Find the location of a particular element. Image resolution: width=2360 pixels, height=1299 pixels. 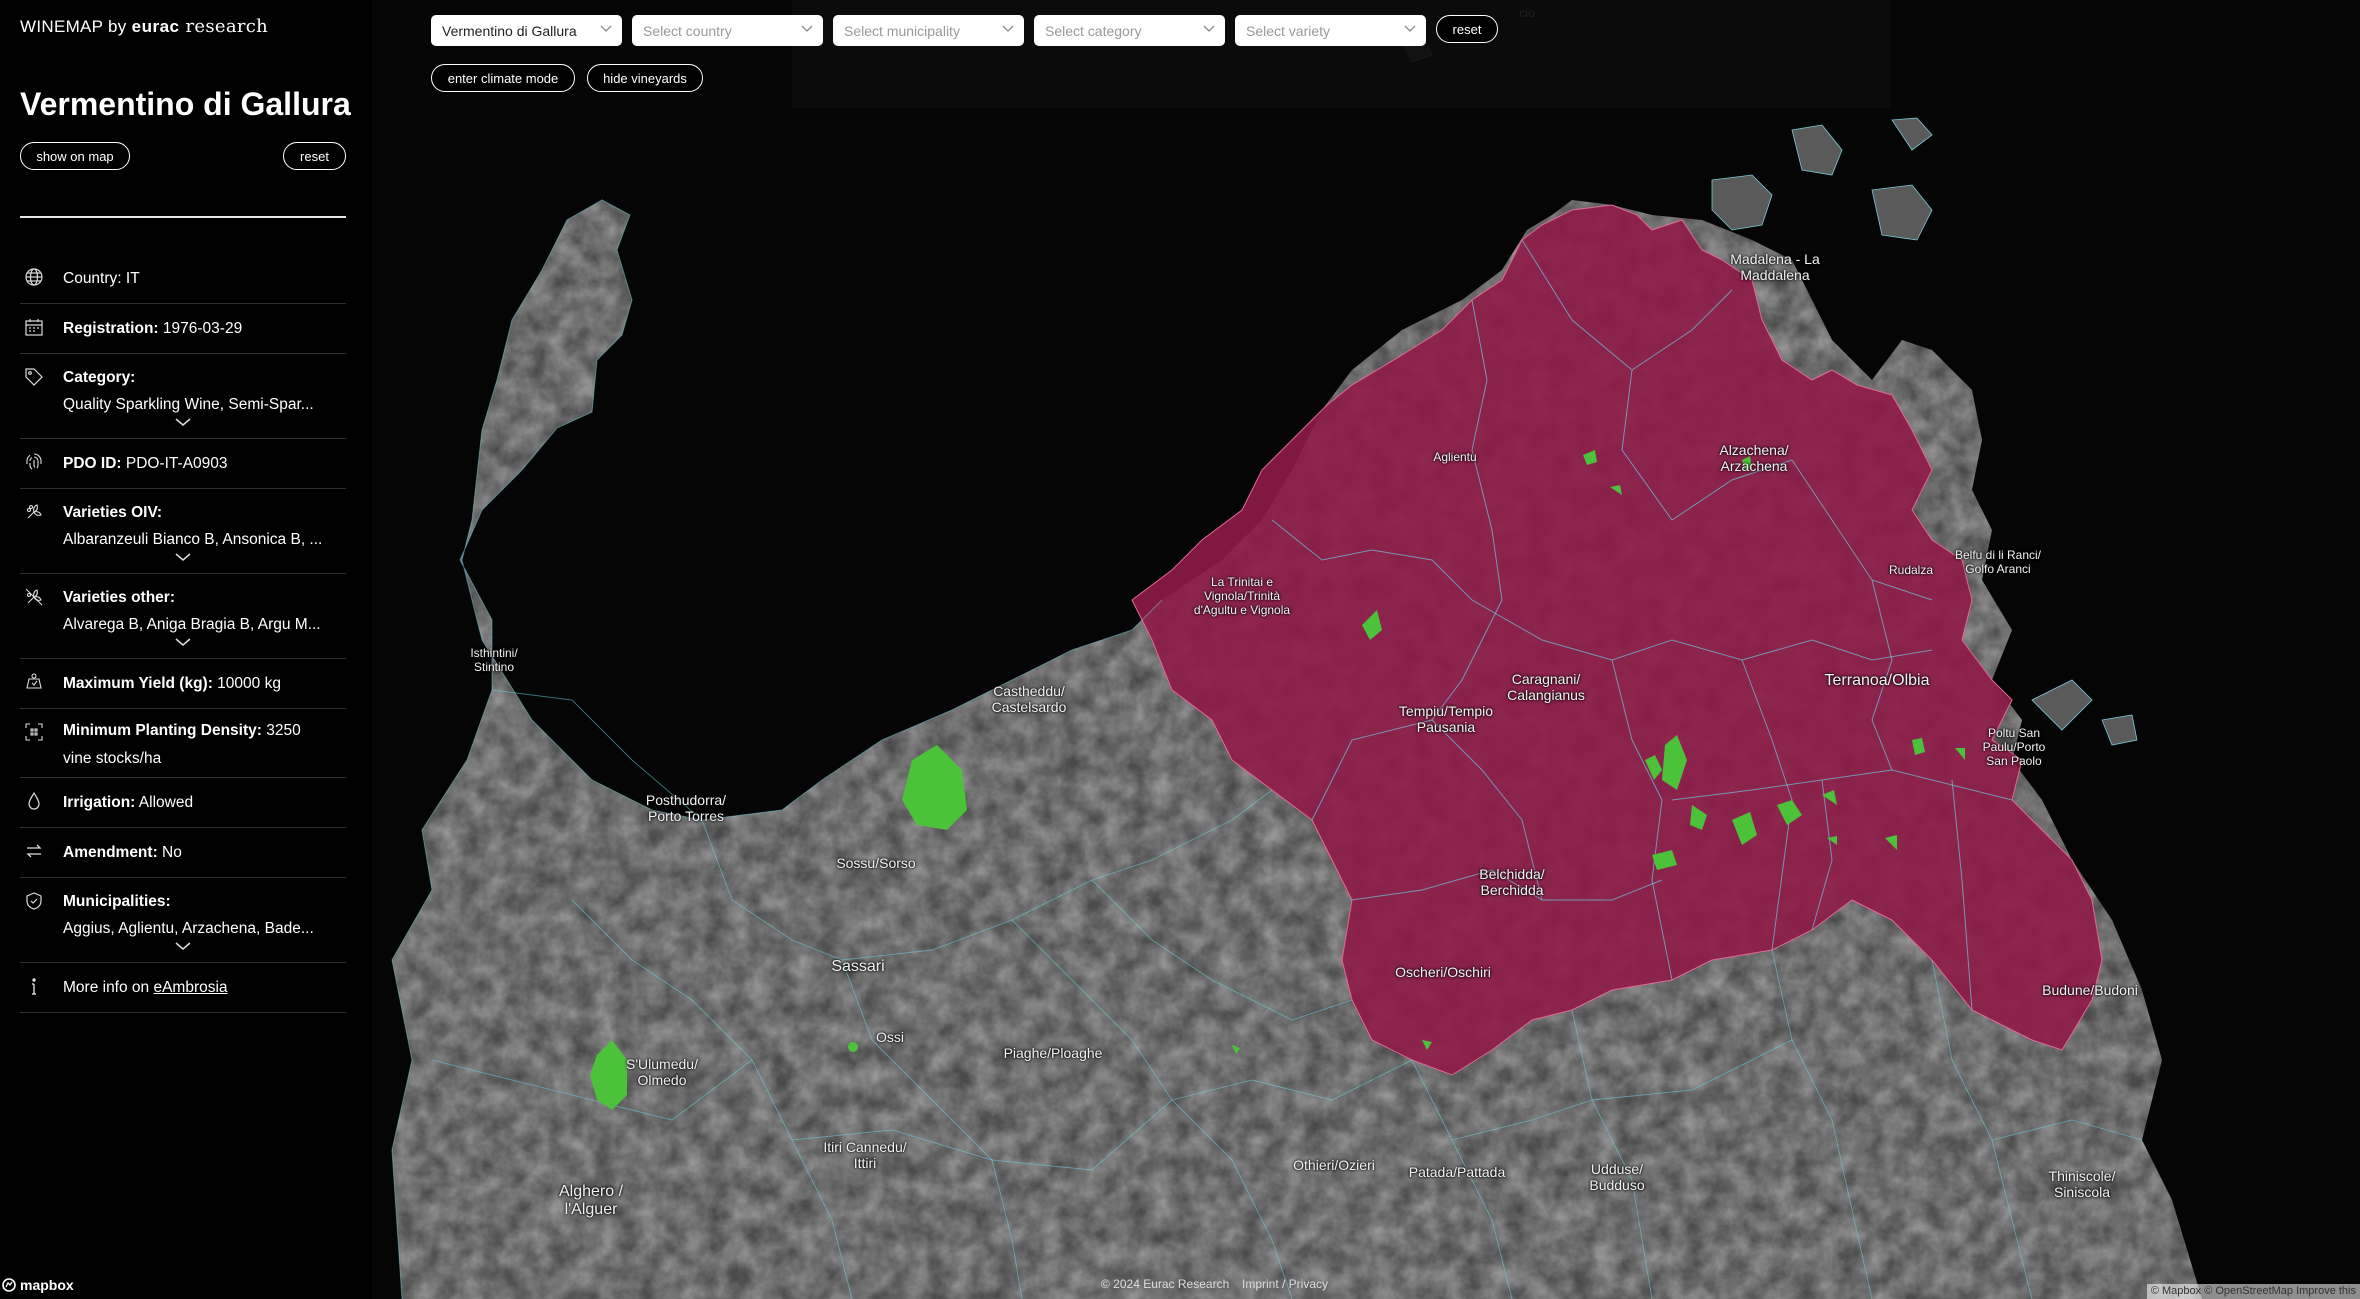

mapbox-logo: mapbox is located at coordinates (38, 1285).